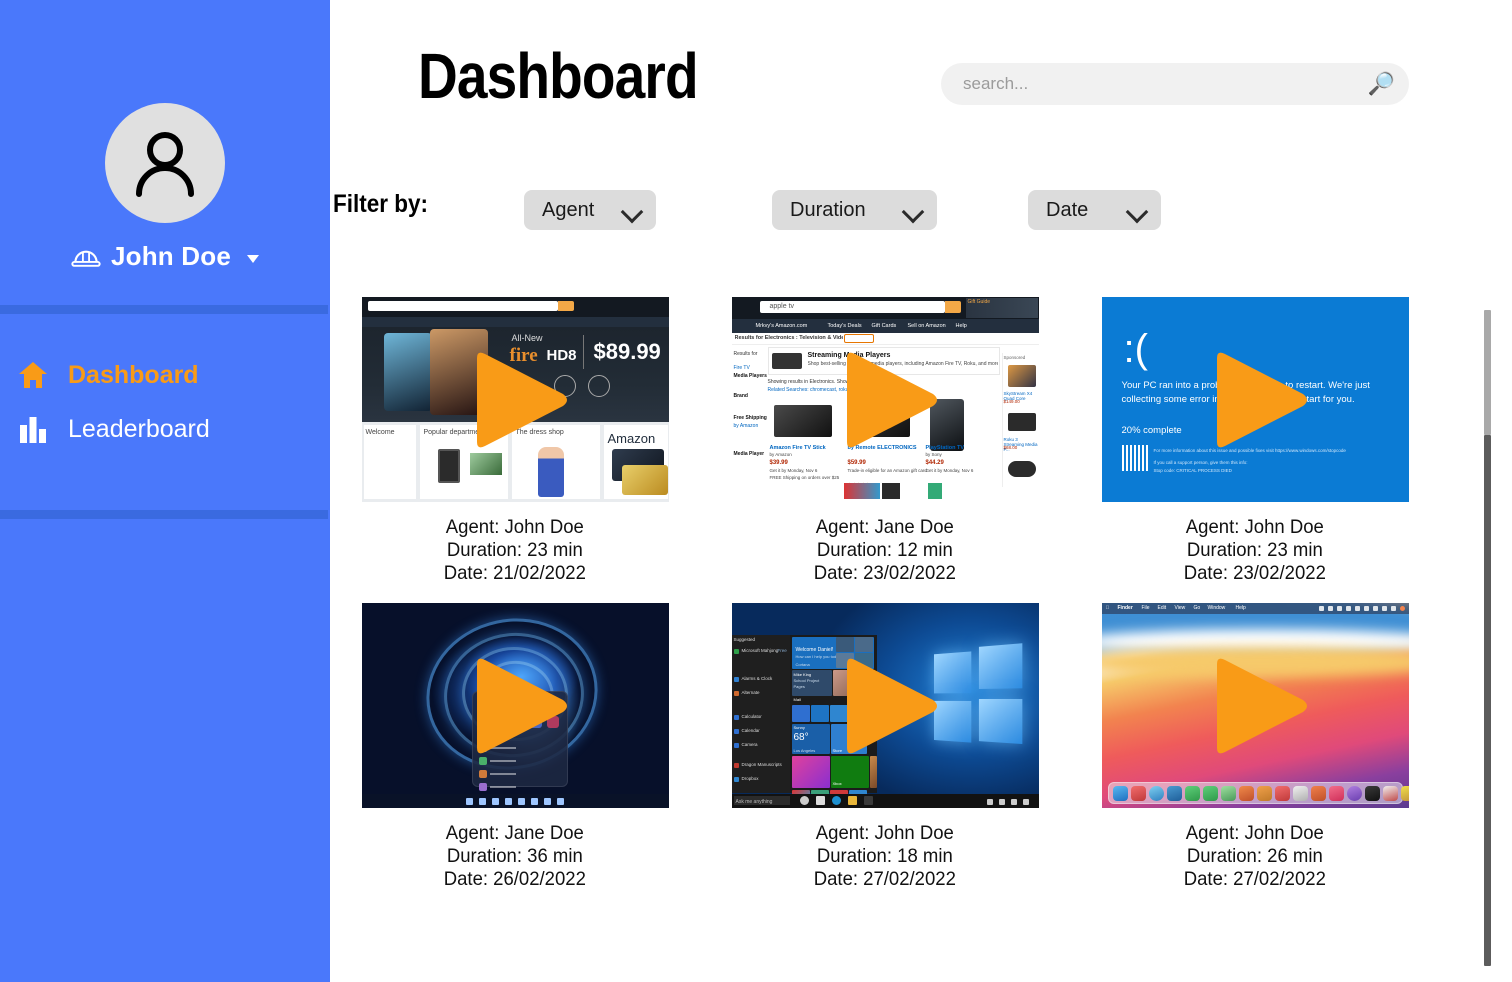 The image size is (1512, 982). I want to click on home-icon, so click(33, 375).